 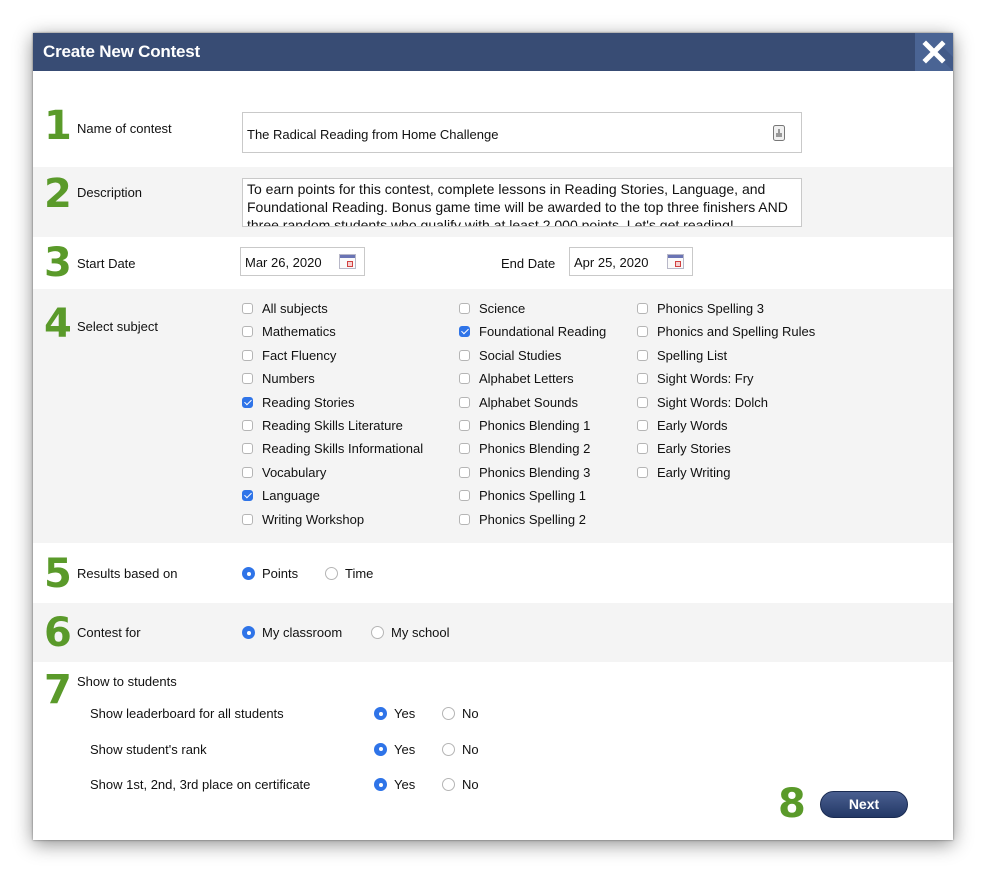 I want to click on subject-checkbox-item: Spelling List, so click(x=682, y=355).